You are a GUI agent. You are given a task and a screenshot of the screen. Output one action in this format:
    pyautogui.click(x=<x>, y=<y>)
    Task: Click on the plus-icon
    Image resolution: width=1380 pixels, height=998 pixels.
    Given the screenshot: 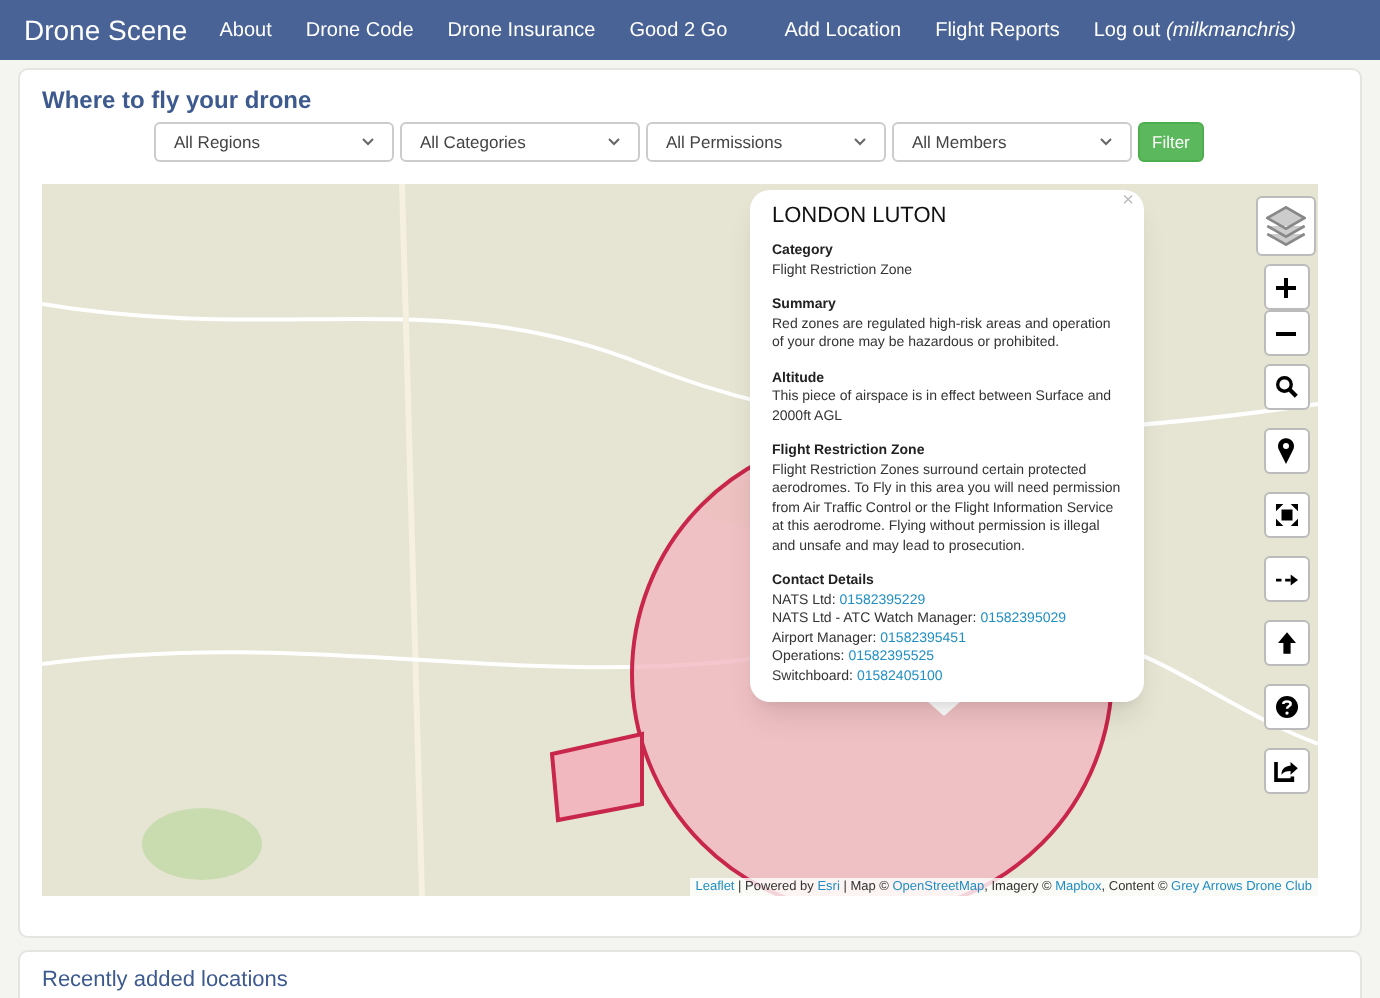 What is the action you would take?
    pyautogui.click(x=1286, y=287)
    